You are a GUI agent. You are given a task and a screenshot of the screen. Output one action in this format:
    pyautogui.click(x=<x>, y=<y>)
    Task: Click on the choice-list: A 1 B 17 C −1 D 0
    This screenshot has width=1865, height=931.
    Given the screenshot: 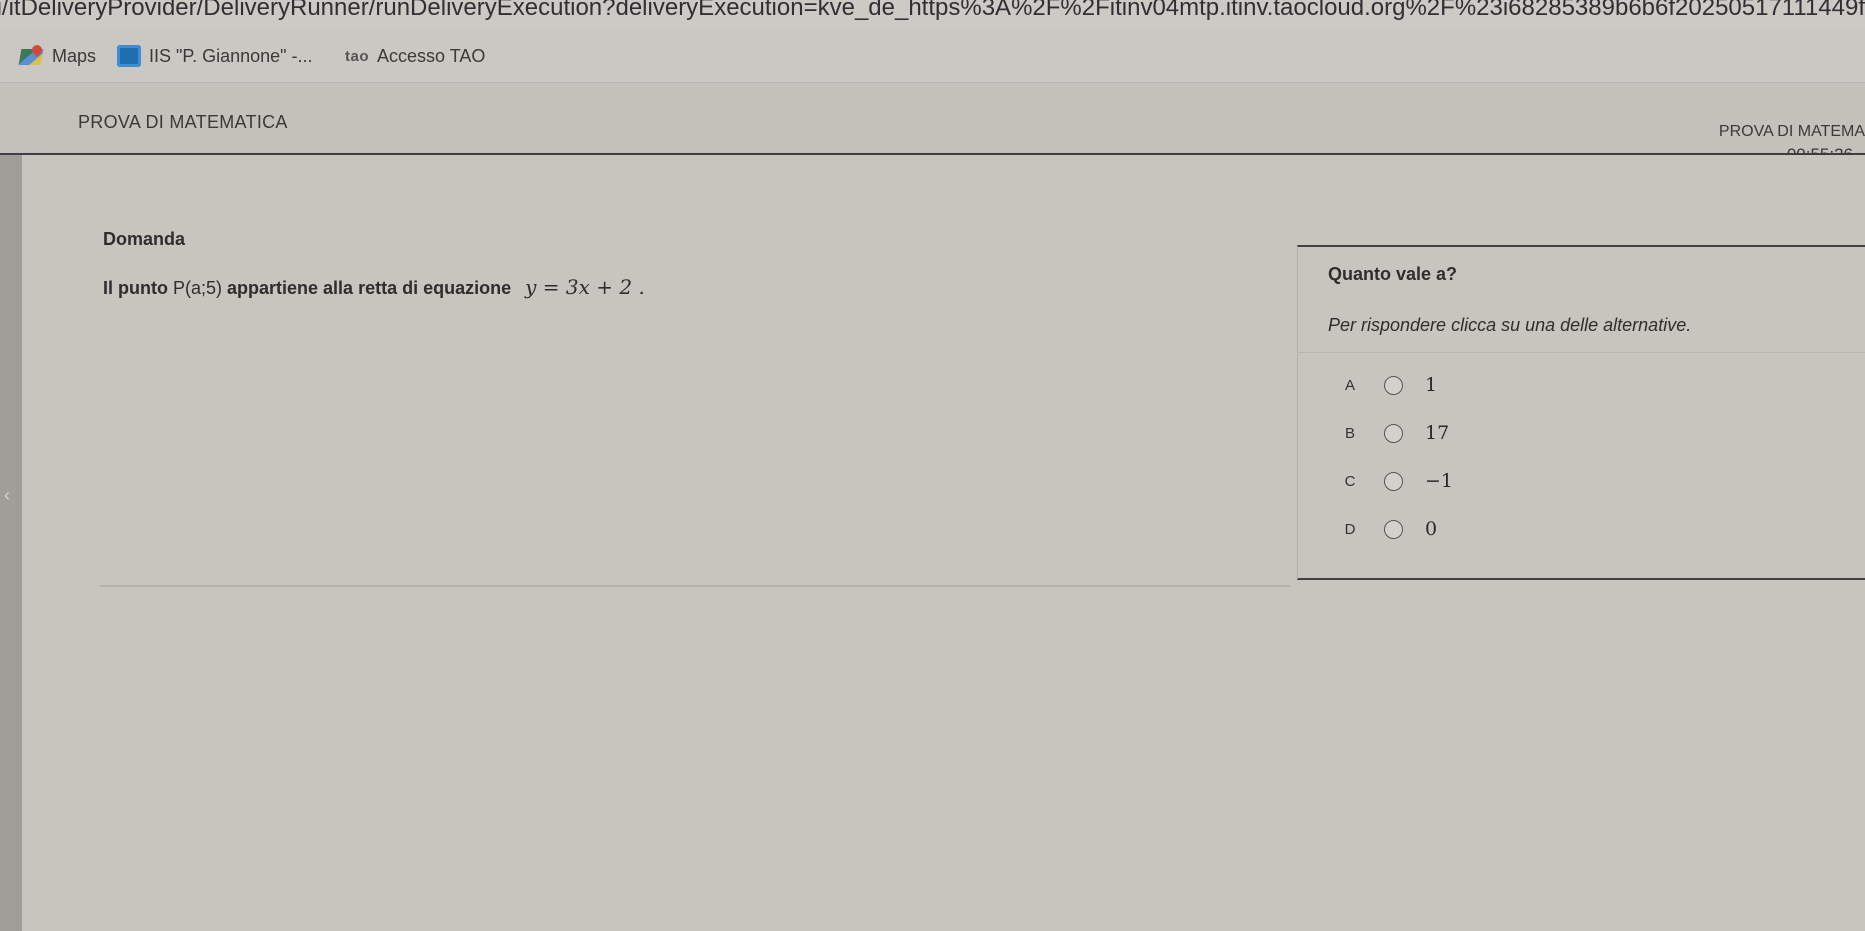 What is the action you would take?
    pyautogui.click(x=1581, y=457)
    